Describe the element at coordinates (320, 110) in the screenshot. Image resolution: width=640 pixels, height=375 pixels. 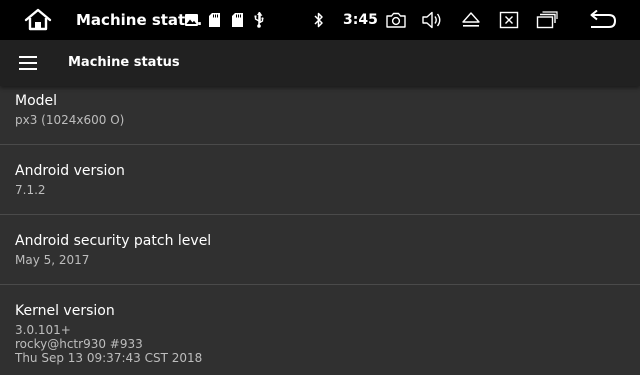
I see `list-item-model: Model px3 (1024x600 O)` at that location.